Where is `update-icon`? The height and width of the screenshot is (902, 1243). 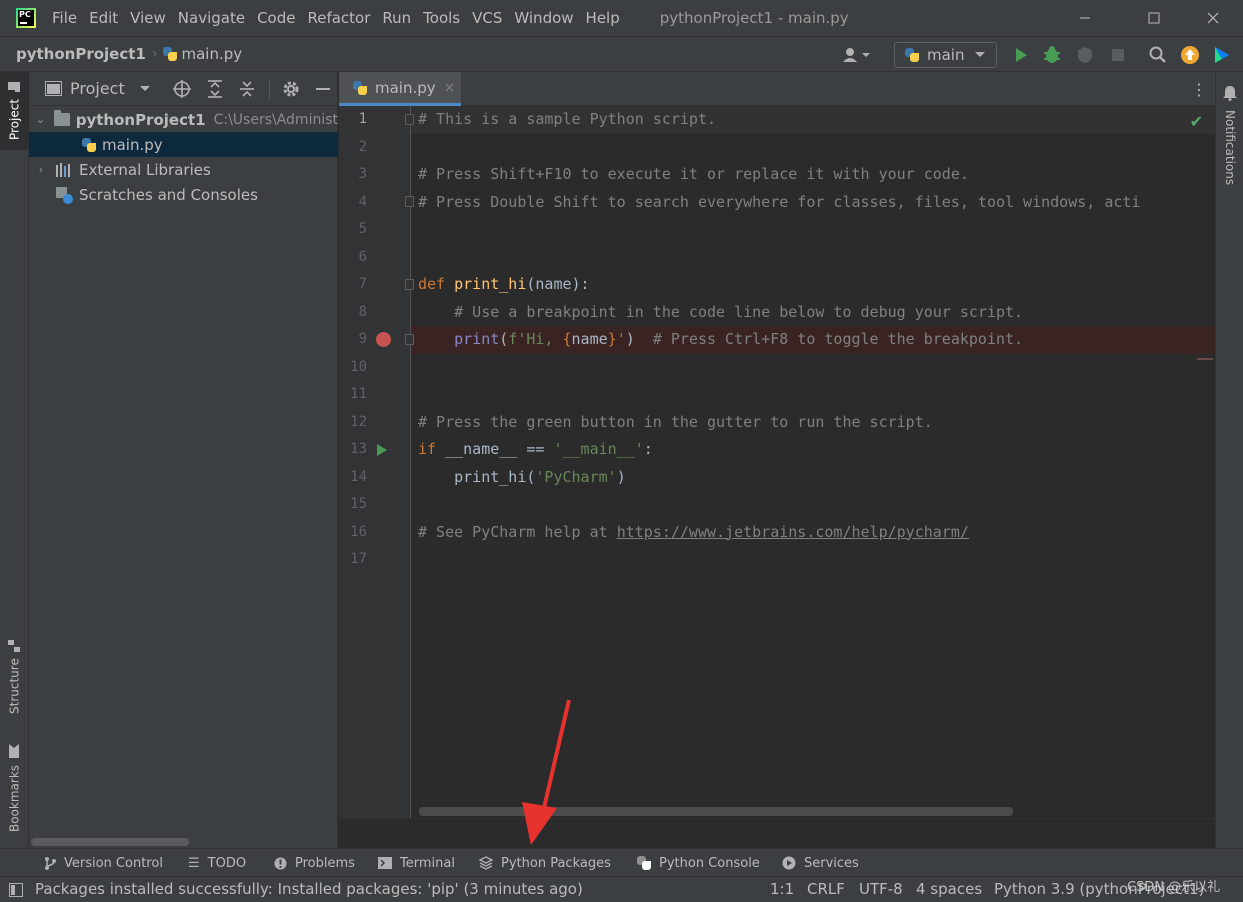
update-icon is located at coordinates (1190, 55).